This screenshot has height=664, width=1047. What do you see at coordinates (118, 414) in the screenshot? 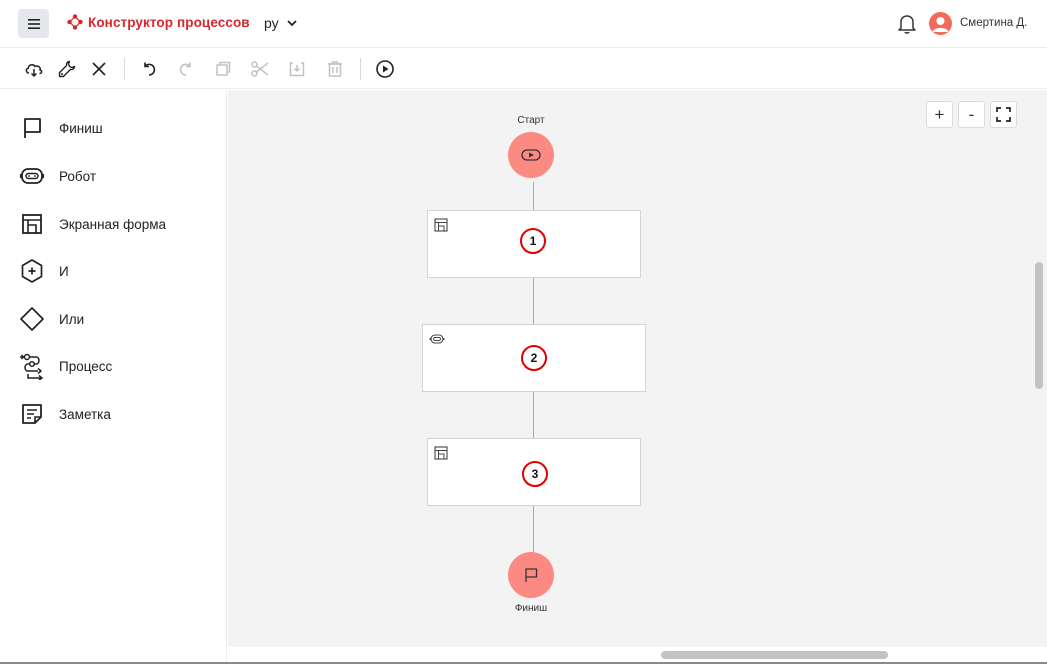
I see `palette-item-note: Заметка` at bounding box center [118, 414].